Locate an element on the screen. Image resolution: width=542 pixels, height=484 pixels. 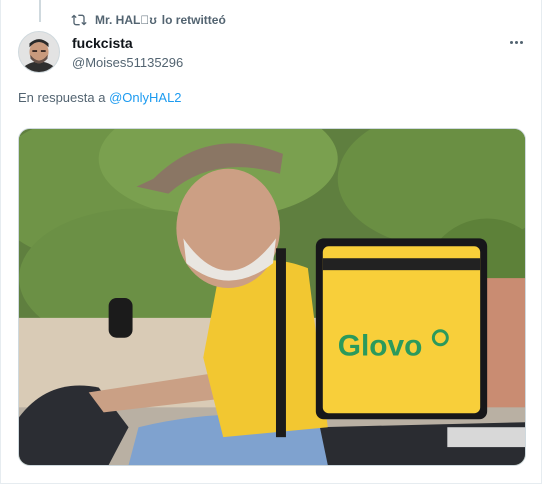
reply-context: En respuesta a @OnlyHAL2 is located at coordinates (100, 97).